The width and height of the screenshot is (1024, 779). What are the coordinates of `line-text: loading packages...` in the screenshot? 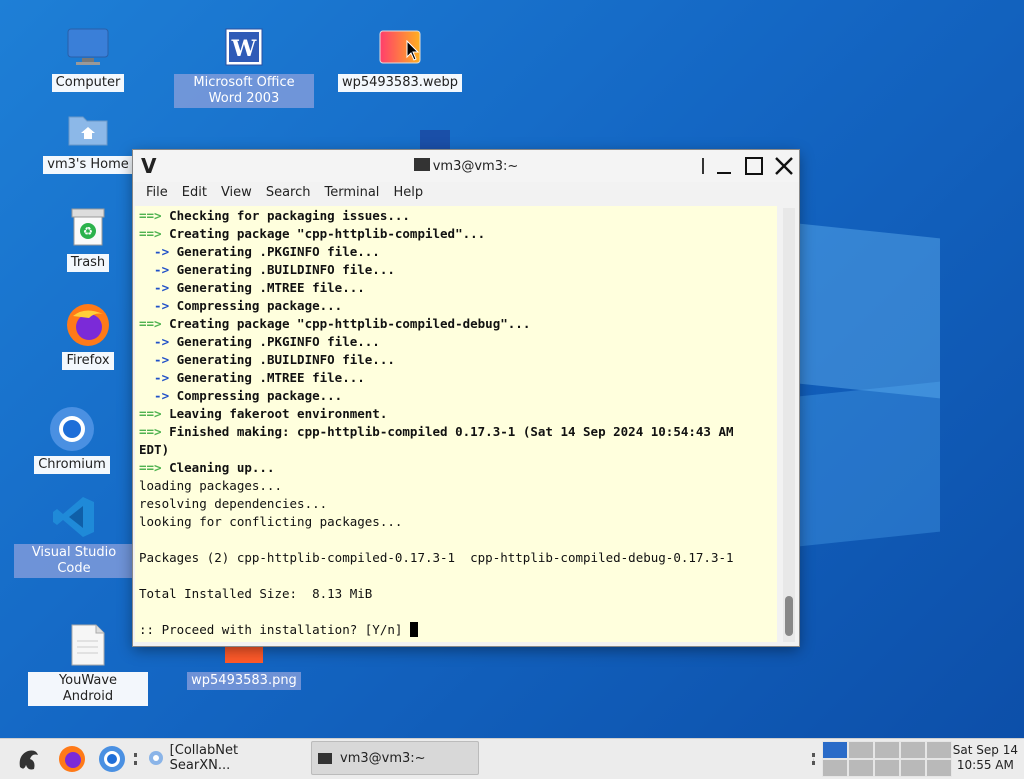 It's located at (210, 485).